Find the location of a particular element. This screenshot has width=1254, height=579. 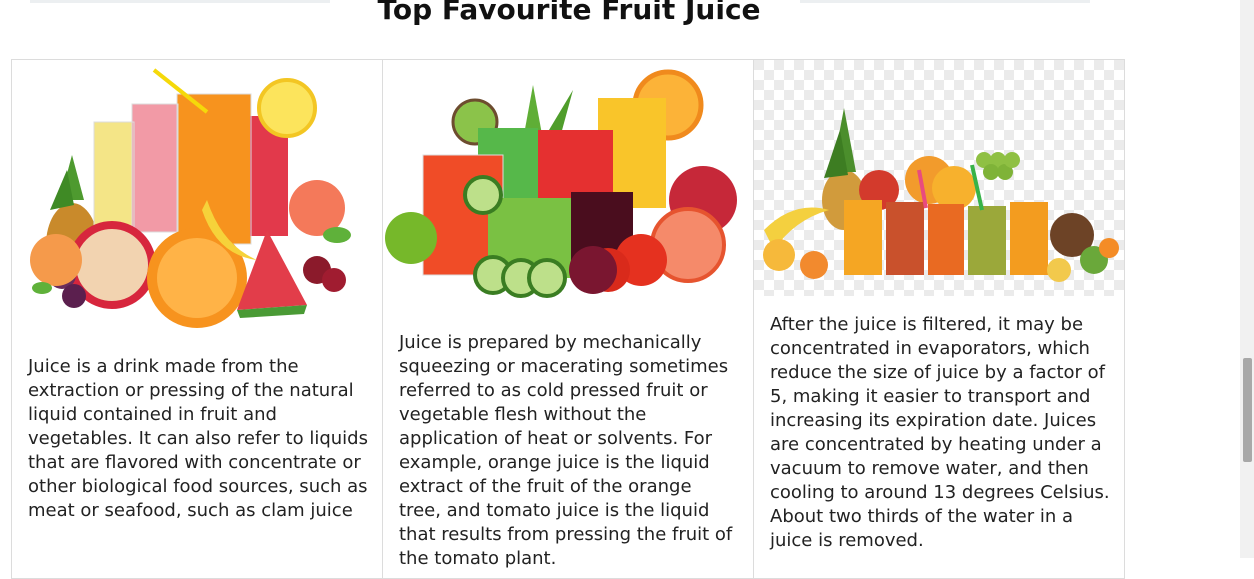

card-1-image is located at coordinates (197, 197).